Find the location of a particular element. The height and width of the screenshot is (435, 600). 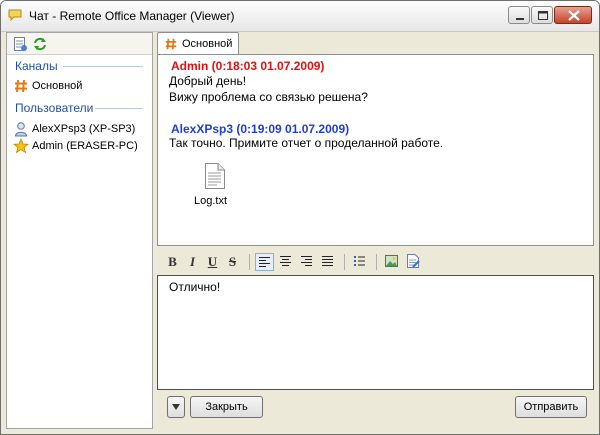

user-item-label: AlexXPsp3 (XP-SP3) is located at coordinates (84, 129).